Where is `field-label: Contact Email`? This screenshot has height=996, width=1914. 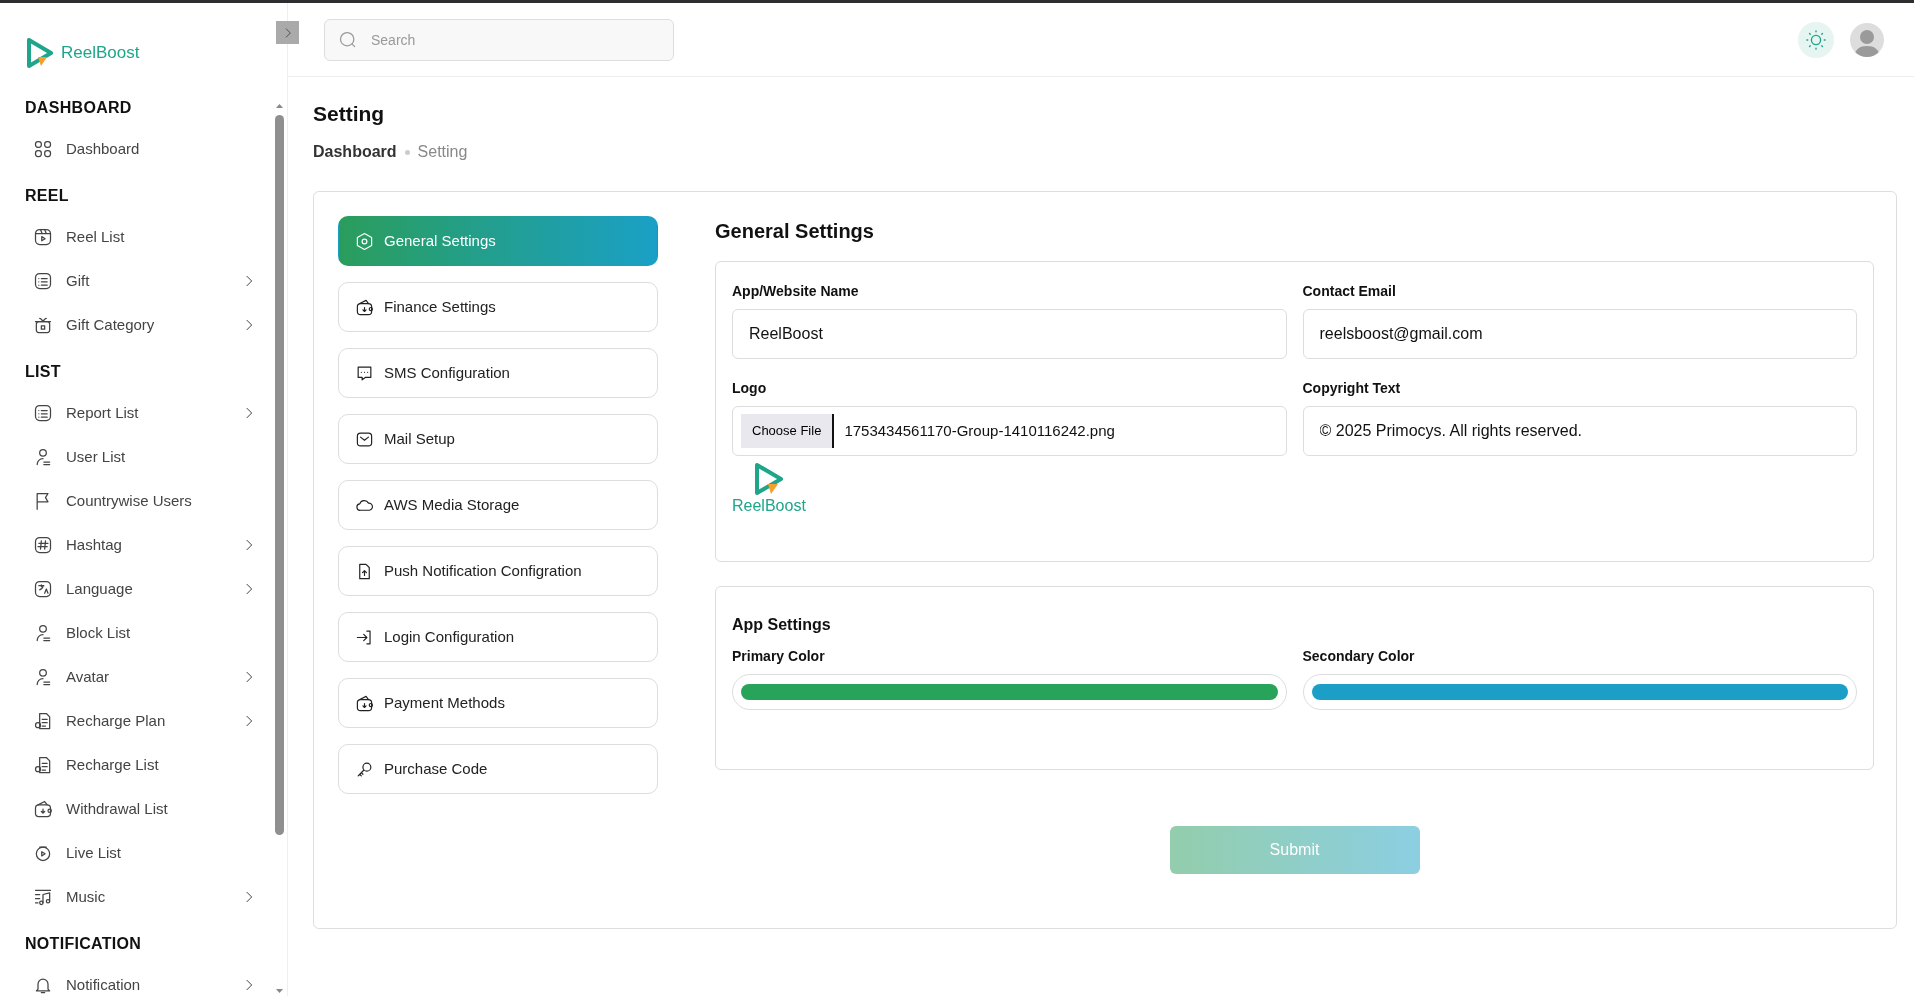
field-label: Contact Email is located at coordinates (1349, 292).